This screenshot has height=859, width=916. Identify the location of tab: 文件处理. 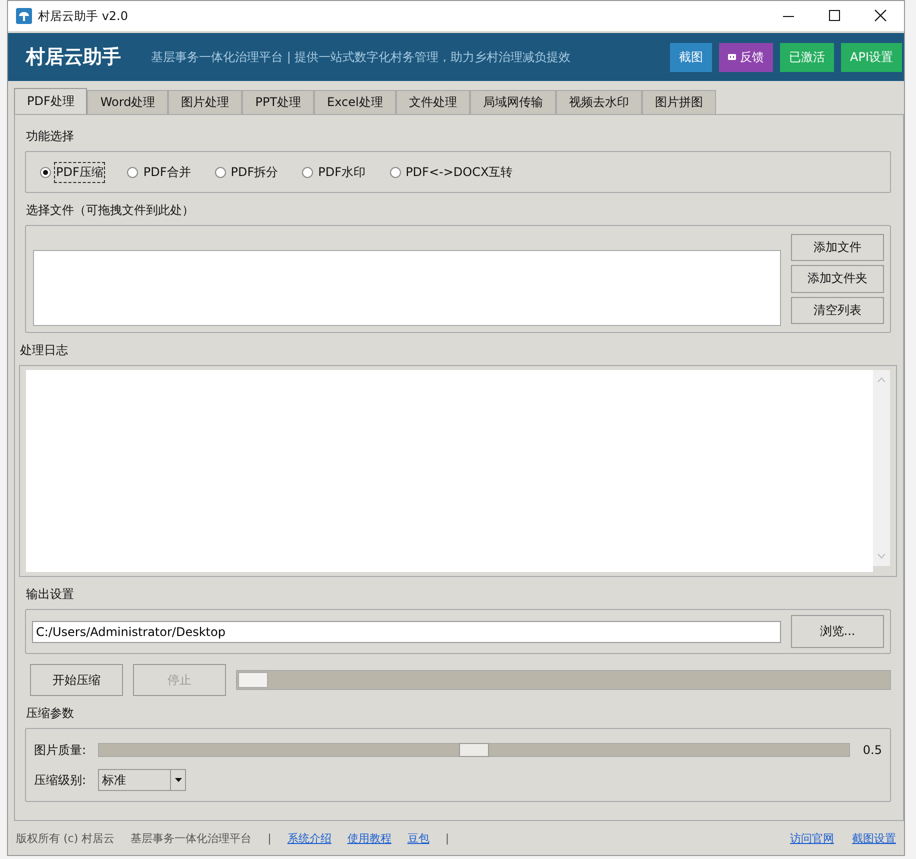
(433, 102).